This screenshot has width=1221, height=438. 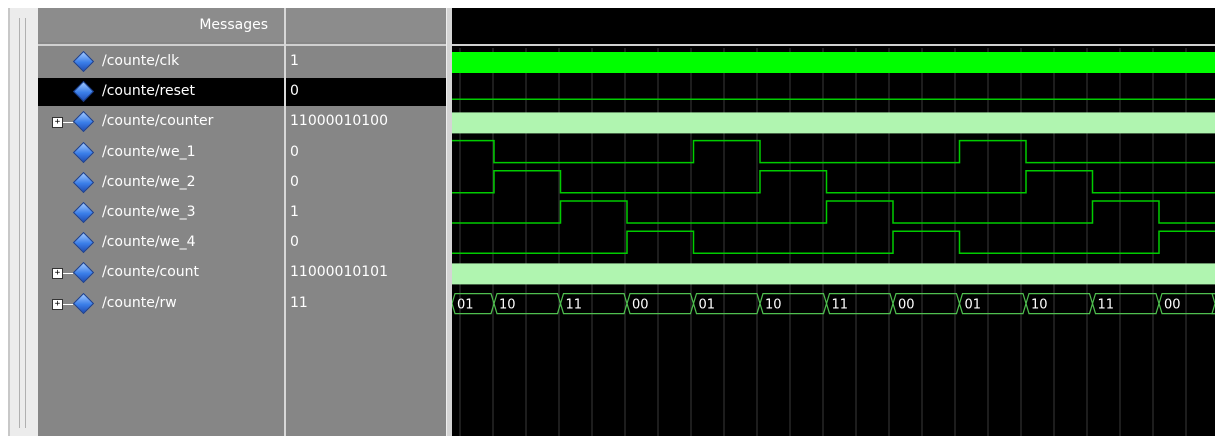 I want to click on signal-value-row: 11000010101, so click(x=367, y=273).